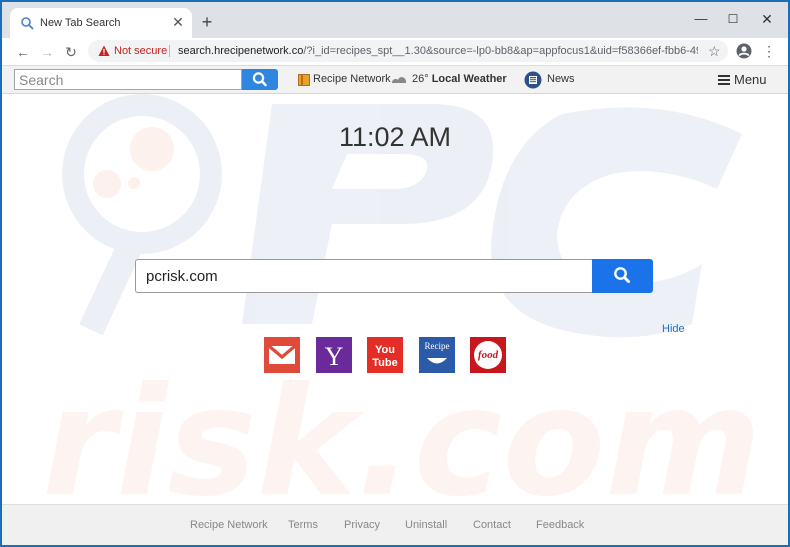 This screenshot has width=790, height=547. I want to click on tab-new-tab-search: New Tab Search ✕, so click(101, 23).